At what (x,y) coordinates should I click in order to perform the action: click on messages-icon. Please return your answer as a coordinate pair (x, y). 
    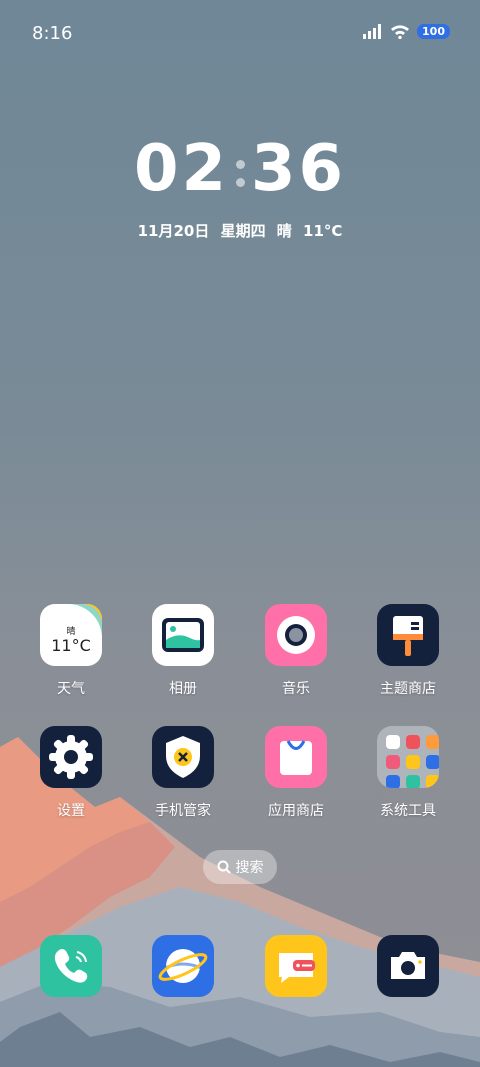
    Looking at the image, I should click on (296, 966).